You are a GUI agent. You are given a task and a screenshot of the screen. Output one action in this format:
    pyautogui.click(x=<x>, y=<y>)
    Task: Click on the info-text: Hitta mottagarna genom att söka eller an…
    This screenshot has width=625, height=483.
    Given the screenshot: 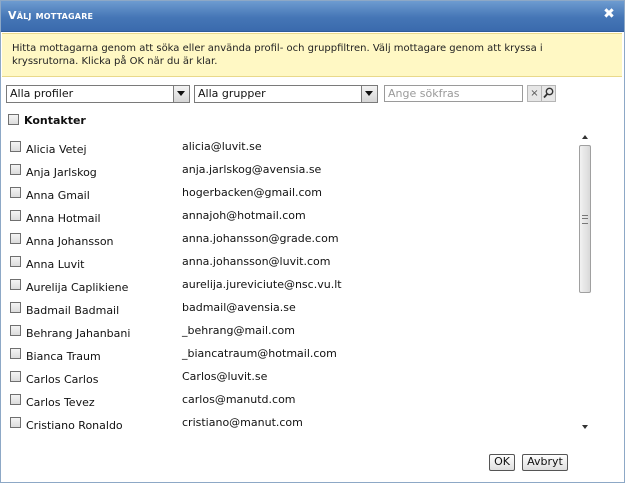 What is the action you would take?
    pyautogui.click(x=277, y=55)
    